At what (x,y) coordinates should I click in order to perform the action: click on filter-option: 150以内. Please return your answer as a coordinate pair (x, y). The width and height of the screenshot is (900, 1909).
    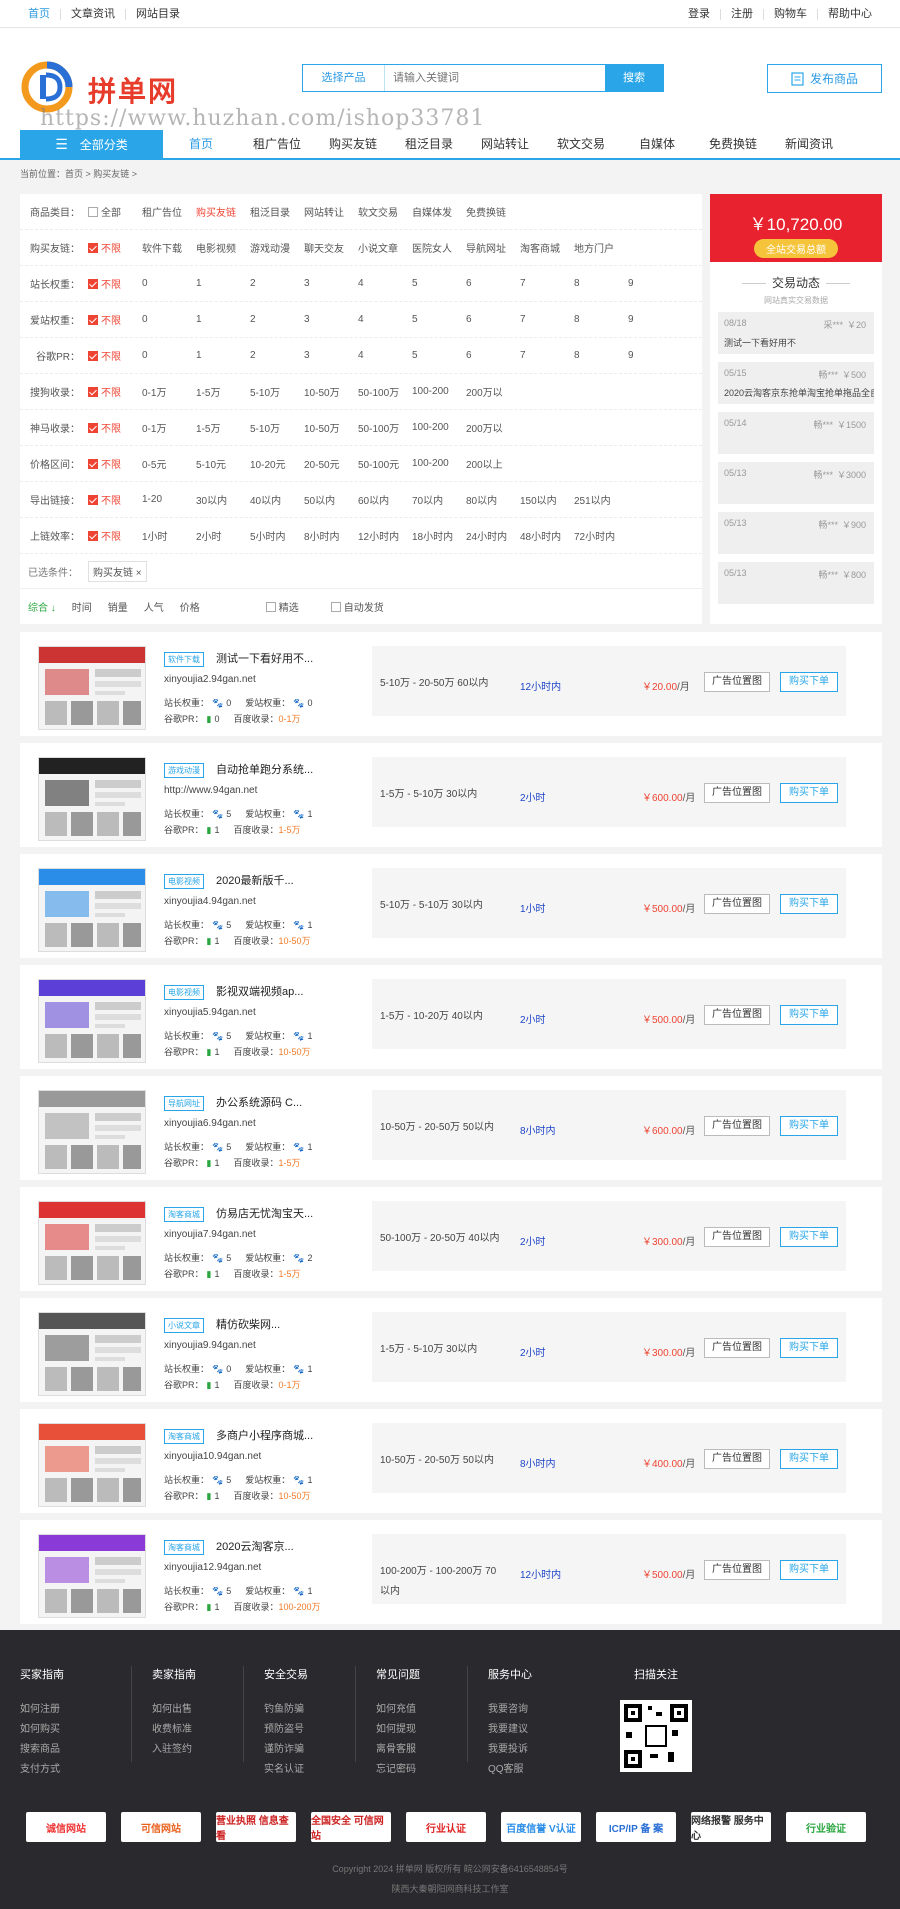
    Looking at the image, I should click on (547, 499).